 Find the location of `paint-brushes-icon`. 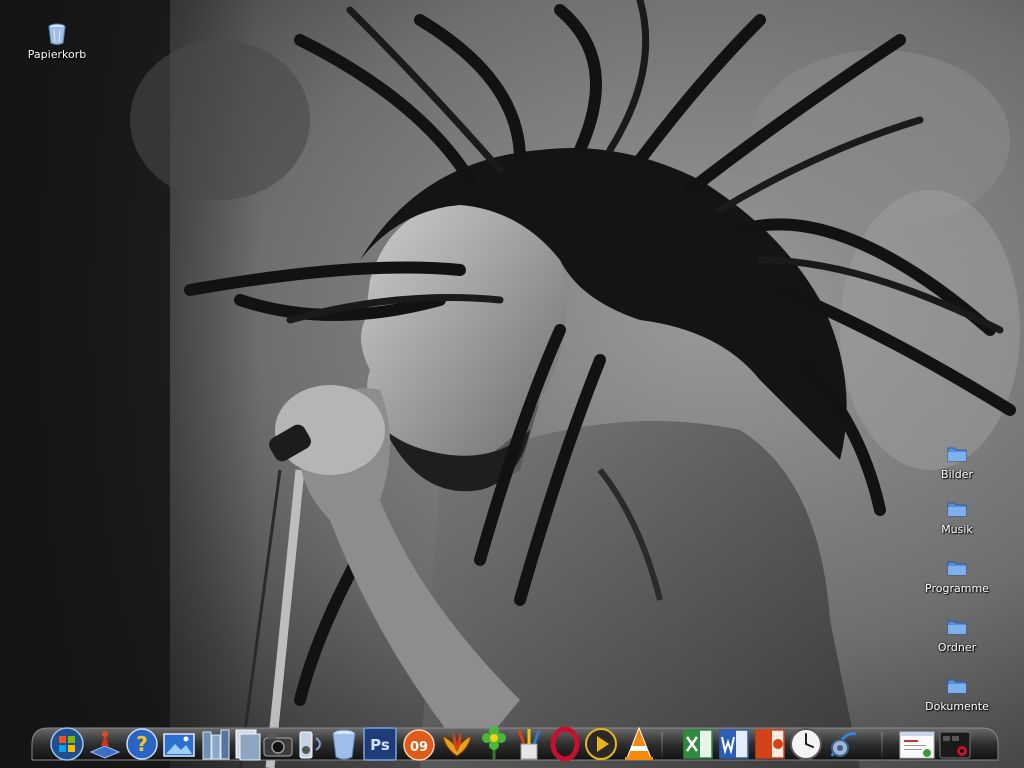

paint-brushes-icon is located at coordinates (529, 744).